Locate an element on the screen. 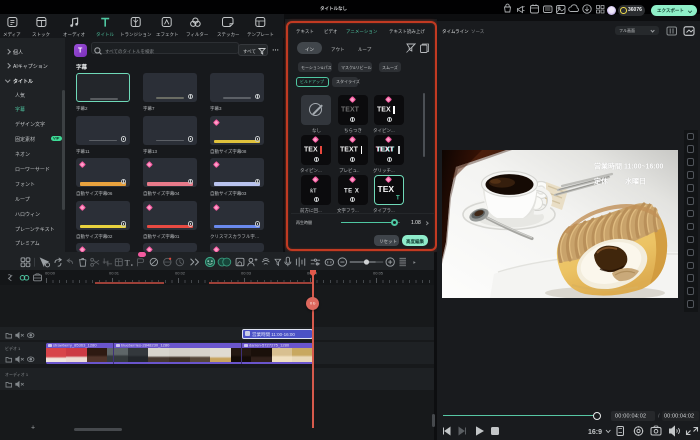 This screenshot has height=440, width=700. svg-text: T is located at coordinates (127, 262).